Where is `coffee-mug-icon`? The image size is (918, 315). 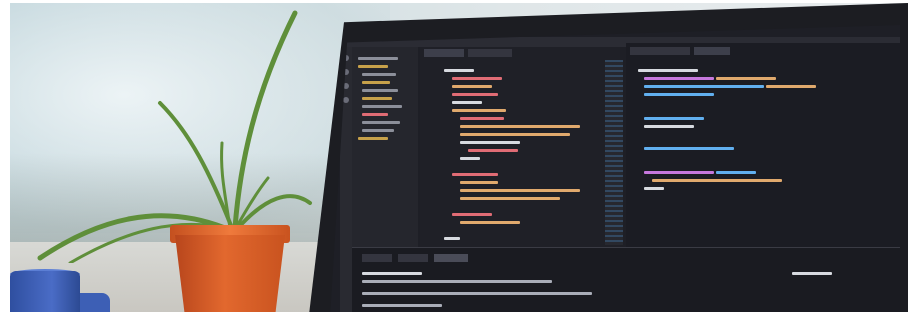 coffee-mug-icon is located at coordinates (45, 291).